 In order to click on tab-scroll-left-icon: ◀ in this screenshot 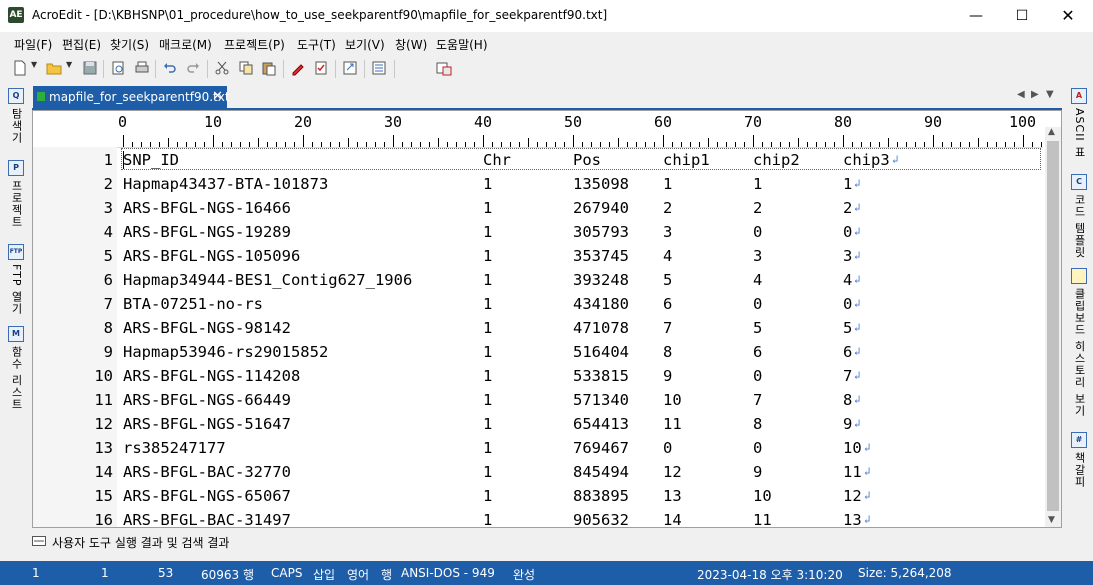, I will do `click(1021, 94)`.